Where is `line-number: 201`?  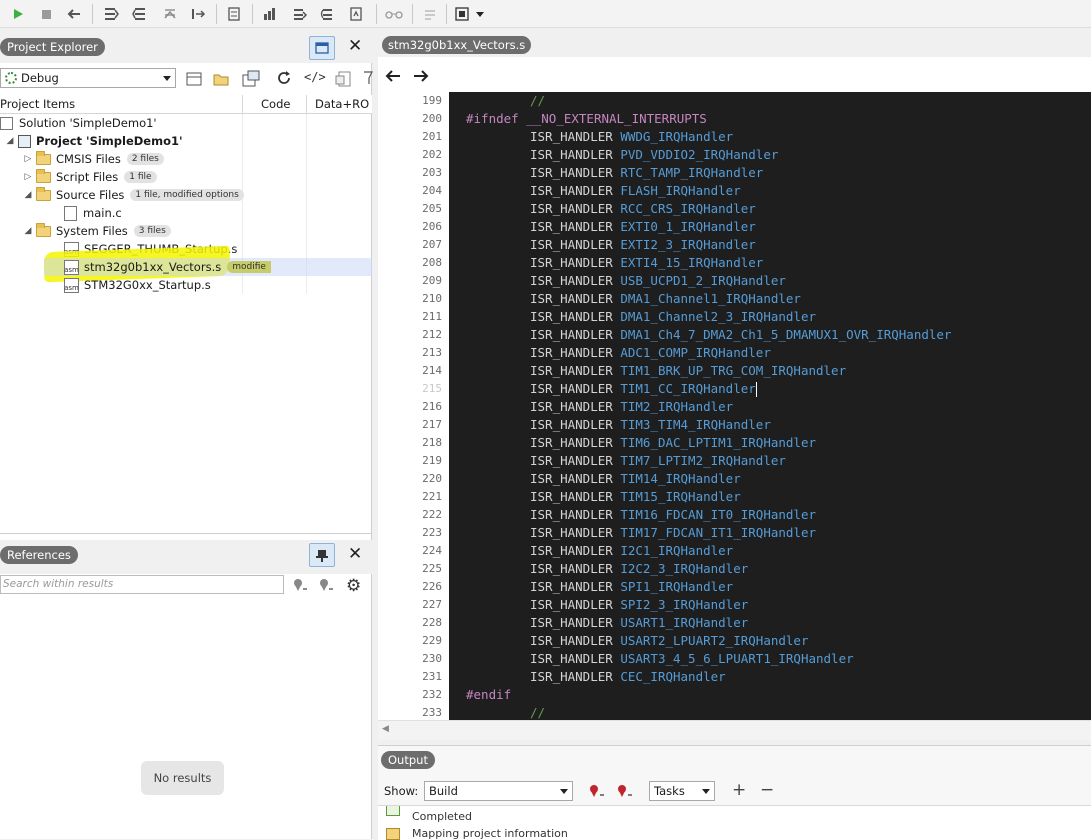 line-number: 201 is located at coordinates (432, 136).